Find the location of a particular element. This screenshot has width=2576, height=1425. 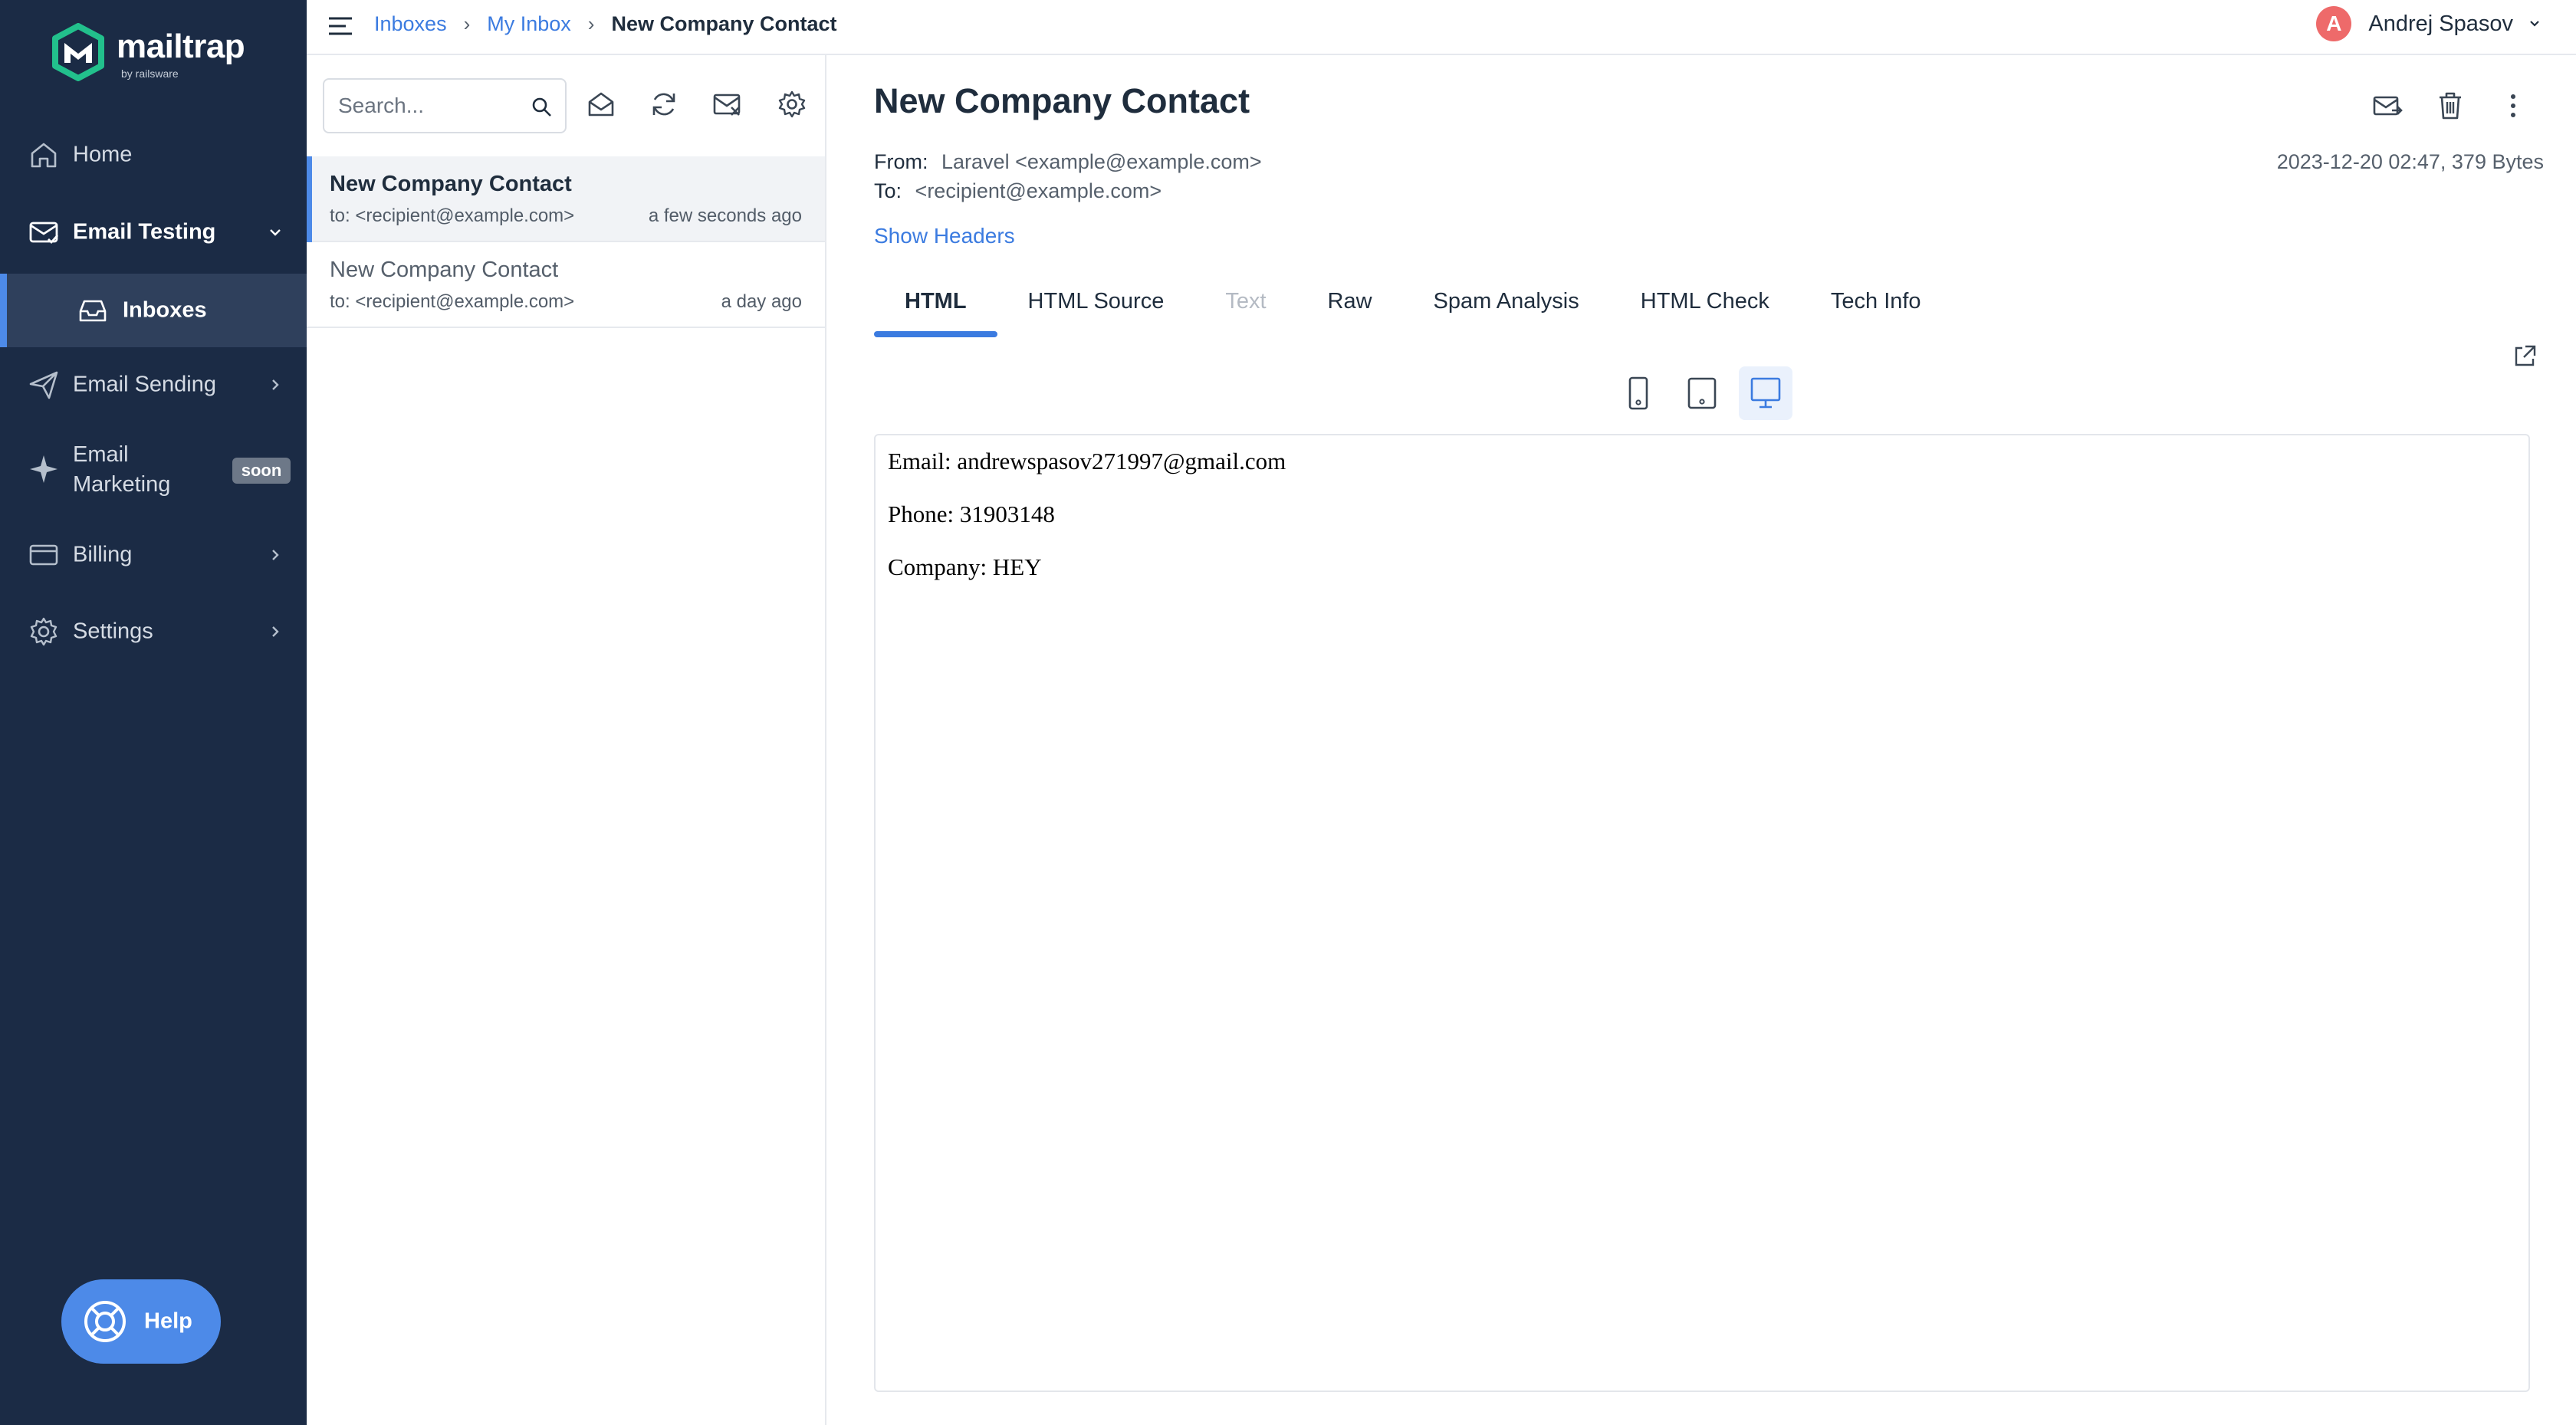

message-meta: 2023-12-20 02:47, 379 Bytes is located at coordinates (2410, 162).